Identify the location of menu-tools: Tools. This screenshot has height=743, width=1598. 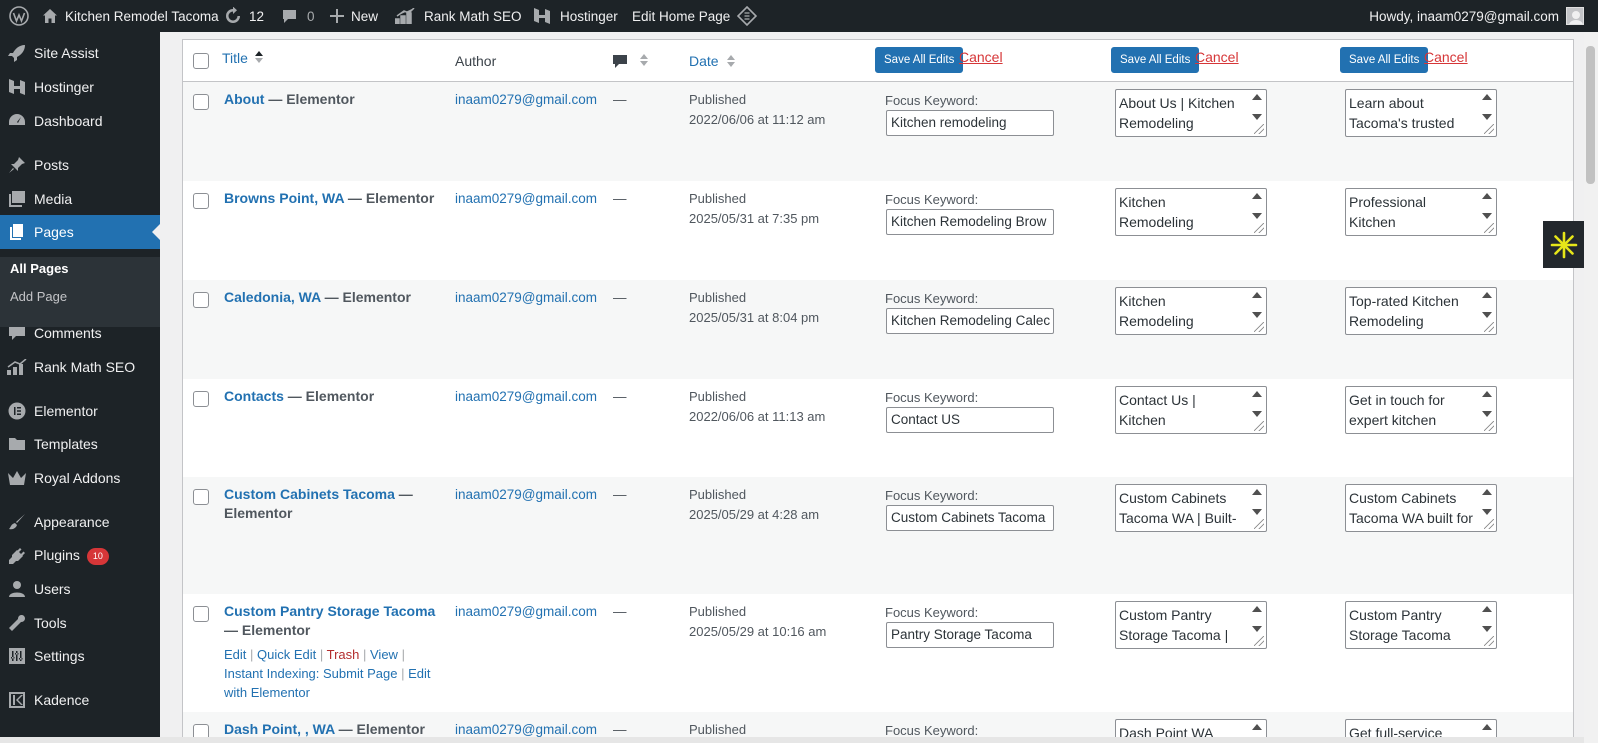
(80, 623).